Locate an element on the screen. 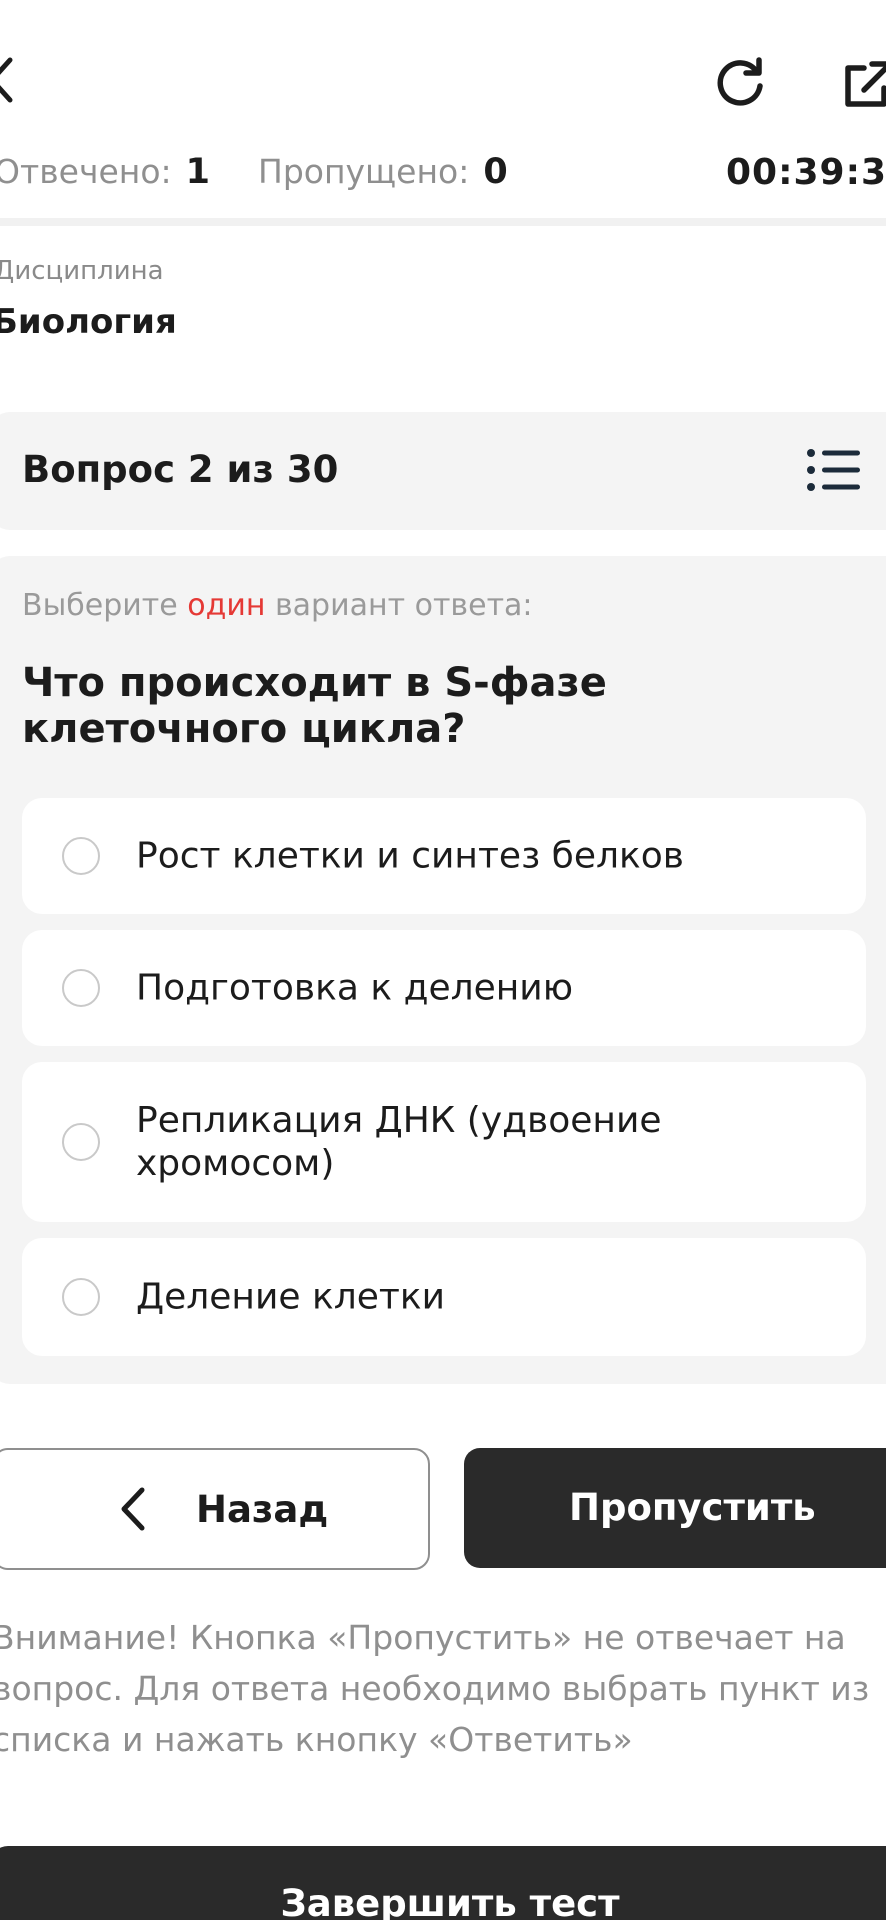  instruction-accent: один is located at coordinates (226, 605).